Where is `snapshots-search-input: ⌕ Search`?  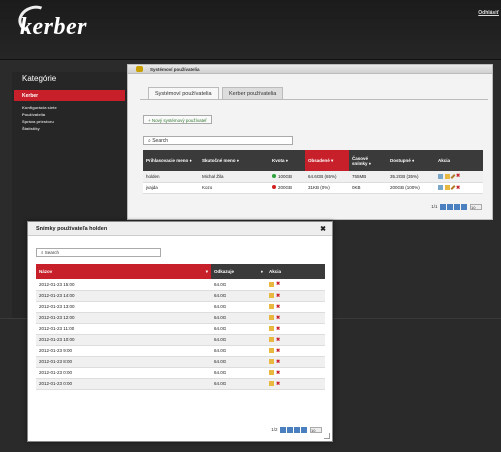 snapshots-search-input: ⌕ Search is located at coordinates (98, 252).